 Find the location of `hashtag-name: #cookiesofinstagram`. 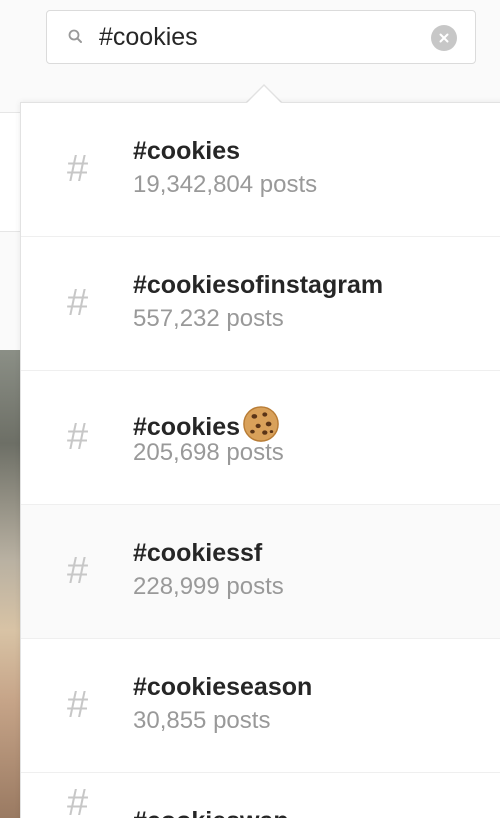

hashtag-name: #cookiesofinstagram is located at coordinates (258, 285).